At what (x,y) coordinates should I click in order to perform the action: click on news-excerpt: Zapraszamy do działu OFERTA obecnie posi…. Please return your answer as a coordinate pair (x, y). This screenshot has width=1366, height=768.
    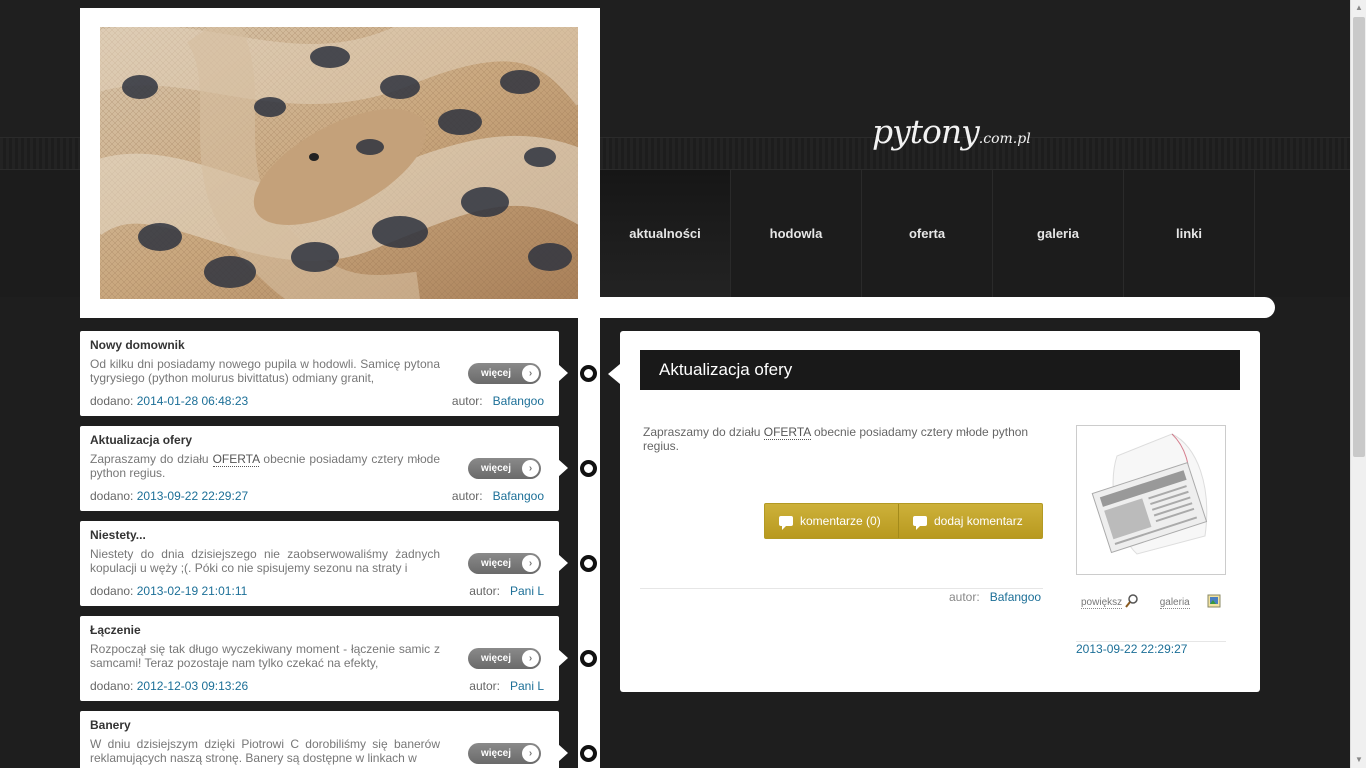
    Looking at the image, I should click on (265, 466).